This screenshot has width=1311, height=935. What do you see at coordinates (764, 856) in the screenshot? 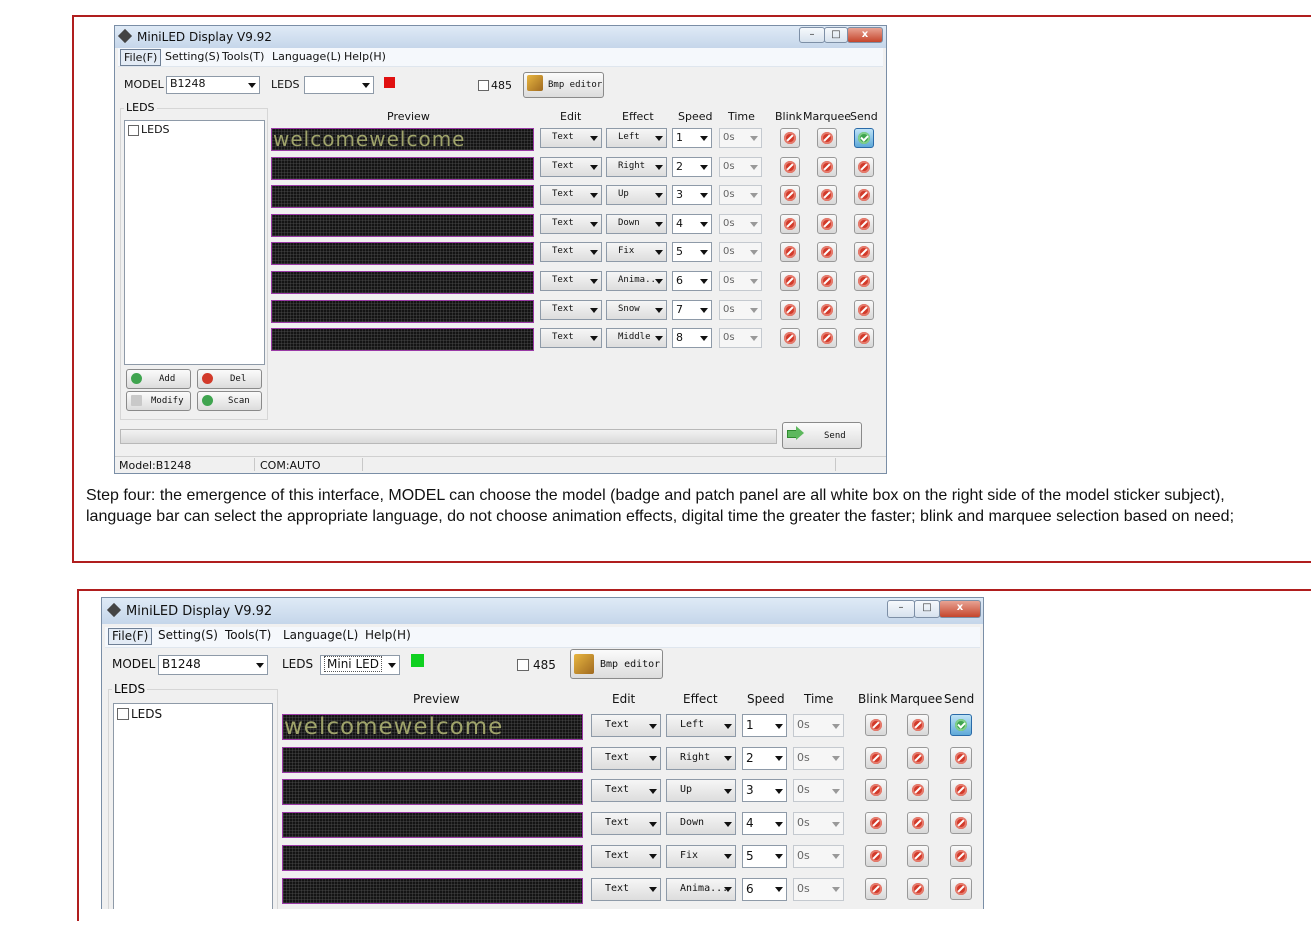
I see `speed-select: 5` at bounding box center [764, 856].